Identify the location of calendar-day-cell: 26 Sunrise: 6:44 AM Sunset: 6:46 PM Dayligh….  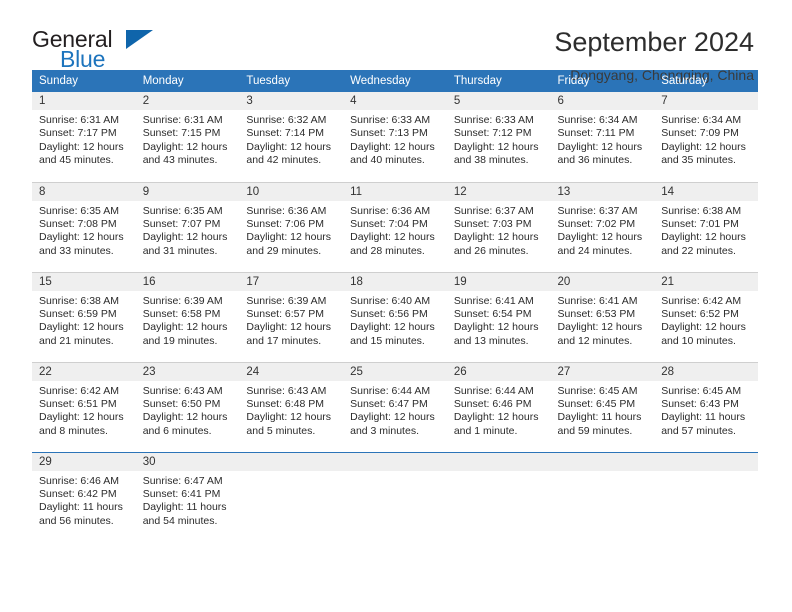
(498, 406).